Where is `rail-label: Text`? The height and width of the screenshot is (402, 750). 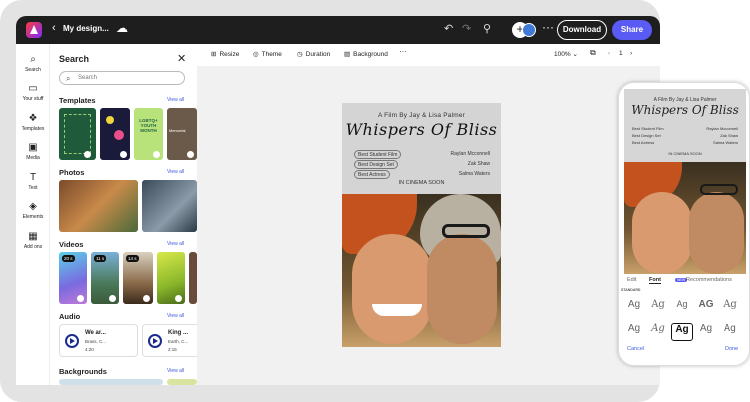
rail-label: Text is located at coordinates (33, 188).